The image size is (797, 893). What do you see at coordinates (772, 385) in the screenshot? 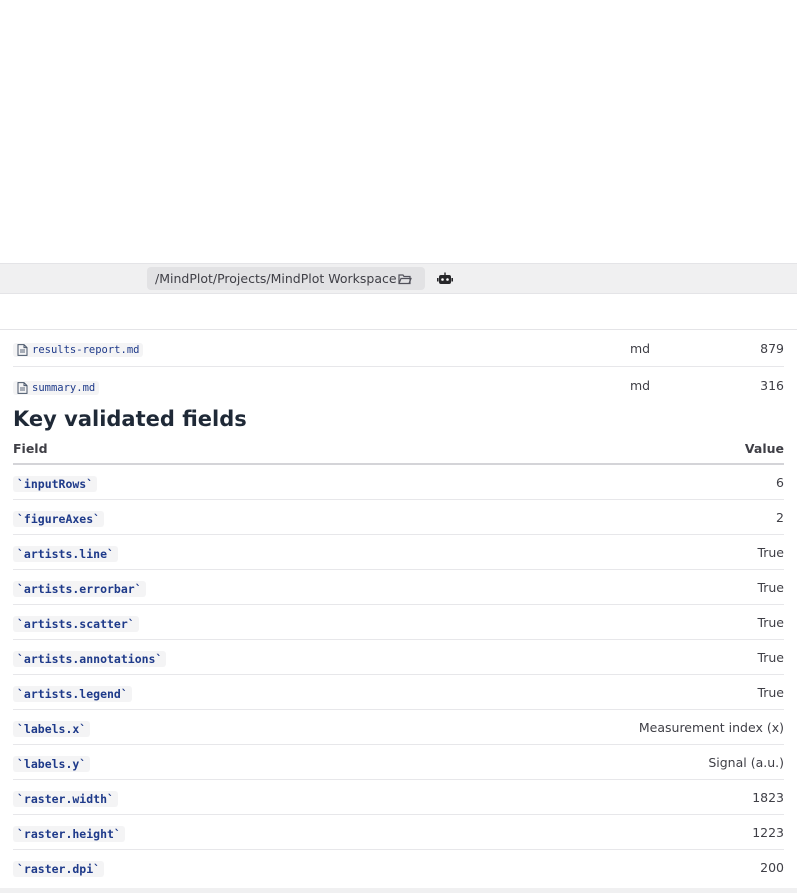
I see `file-size: 316` at bounding box center [772, 385].